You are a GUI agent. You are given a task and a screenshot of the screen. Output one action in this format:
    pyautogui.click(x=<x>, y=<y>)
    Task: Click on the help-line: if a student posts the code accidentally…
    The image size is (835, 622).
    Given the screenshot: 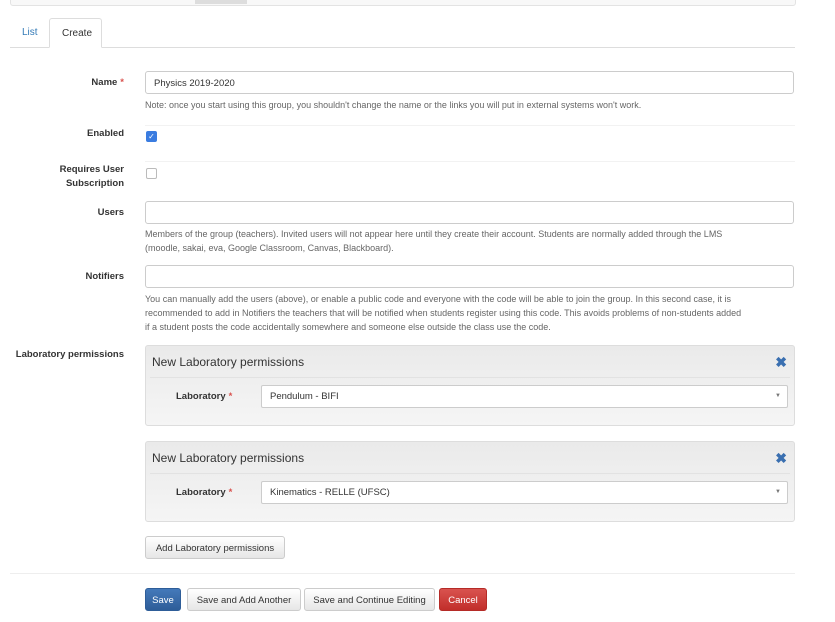 What is the action you would take?
    pyautogui.click(x=348, y=327)
    